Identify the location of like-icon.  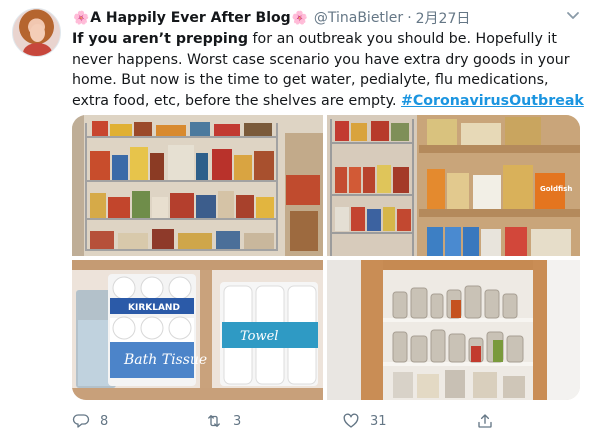
(351, 420).